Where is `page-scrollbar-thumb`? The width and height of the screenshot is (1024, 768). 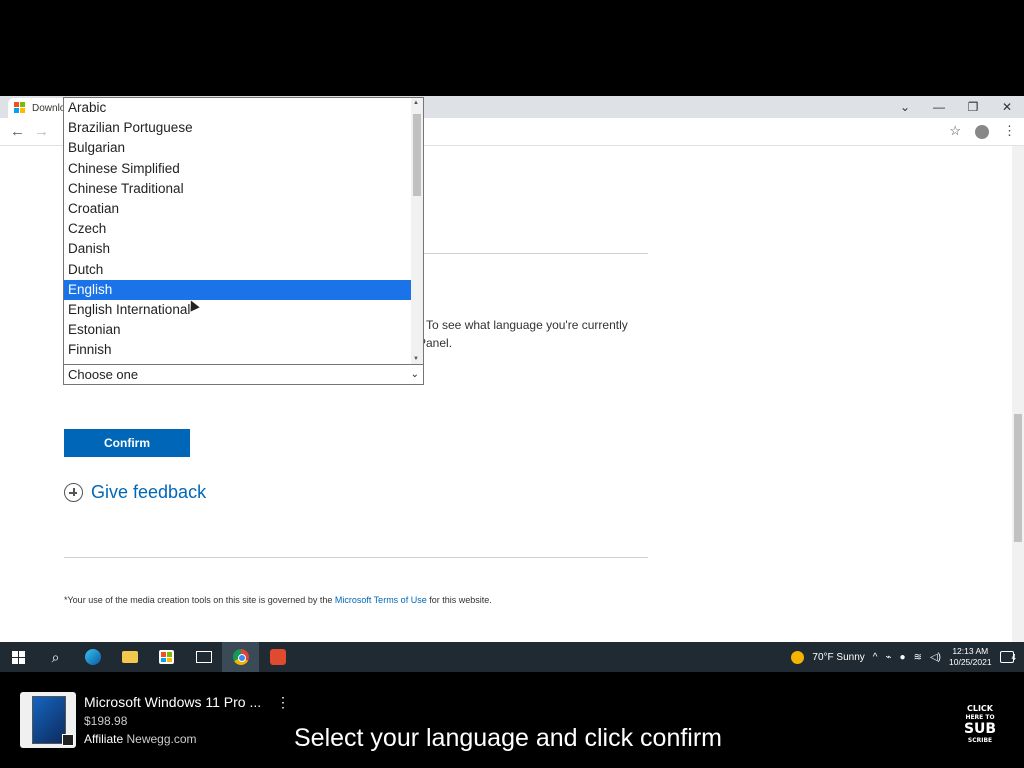
page-scrollbar-thumb is located at coordinates (1018, 478).